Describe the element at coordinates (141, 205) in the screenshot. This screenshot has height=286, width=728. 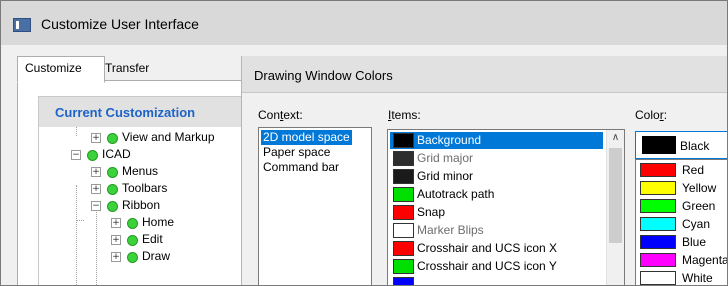
I see `tree-node-label: Ribbon` at that location.